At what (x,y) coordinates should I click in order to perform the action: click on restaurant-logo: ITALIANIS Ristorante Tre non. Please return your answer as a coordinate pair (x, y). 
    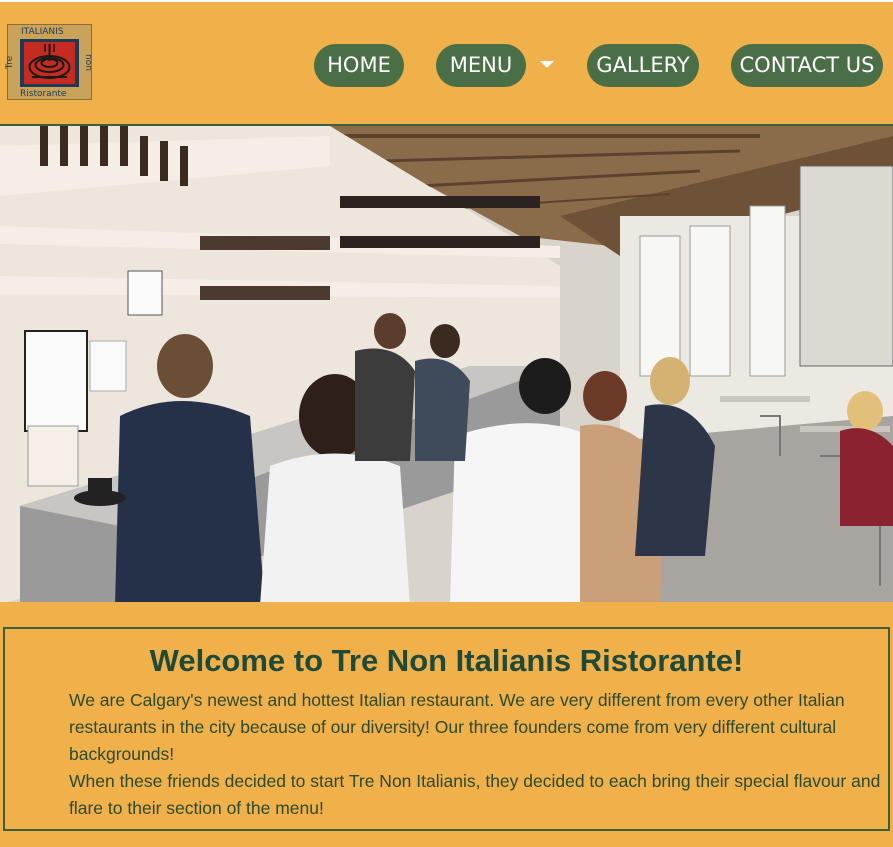
    Looking at the image, I should click on (49, 62).